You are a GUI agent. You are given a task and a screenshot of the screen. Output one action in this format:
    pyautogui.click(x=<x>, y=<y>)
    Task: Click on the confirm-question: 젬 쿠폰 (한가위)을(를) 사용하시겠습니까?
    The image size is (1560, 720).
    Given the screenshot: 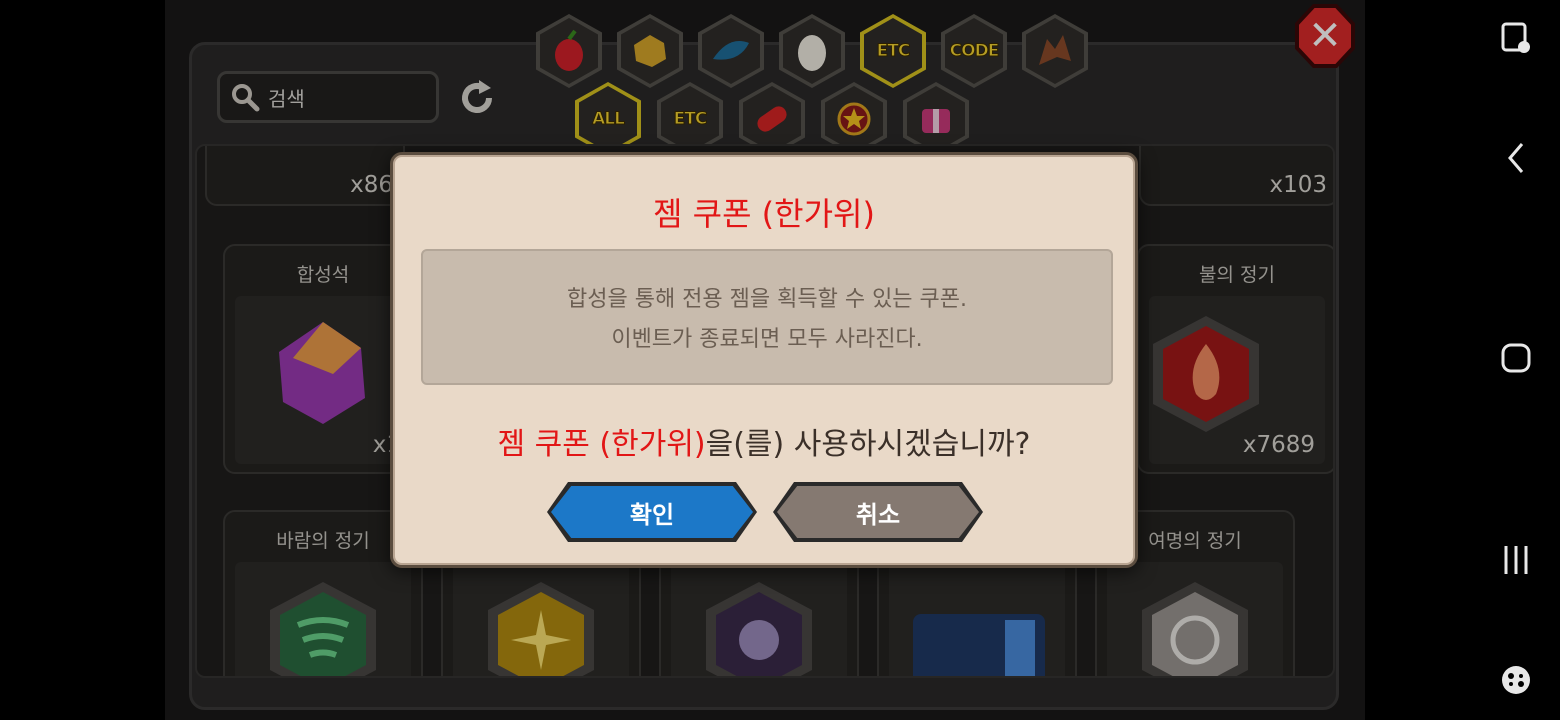 What is the action you would take?
    pyautogui.click(x=764, y=441)
    